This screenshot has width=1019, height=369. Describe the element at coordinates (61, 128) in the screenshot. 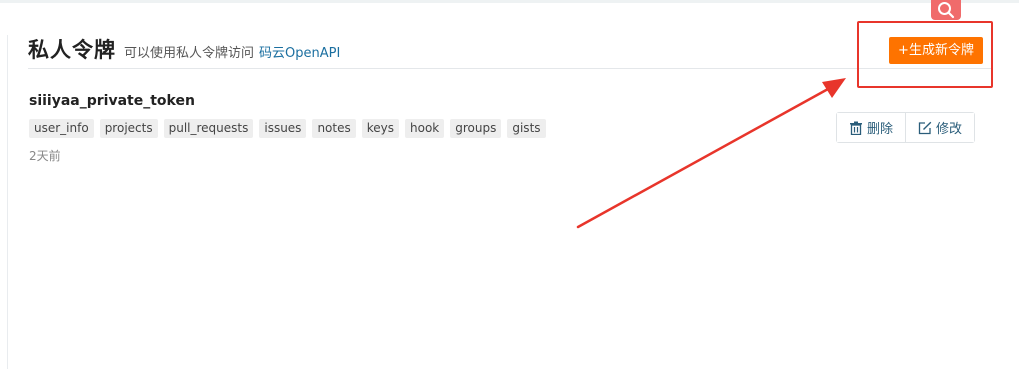

I see `scope-tag: user_info` at that location.